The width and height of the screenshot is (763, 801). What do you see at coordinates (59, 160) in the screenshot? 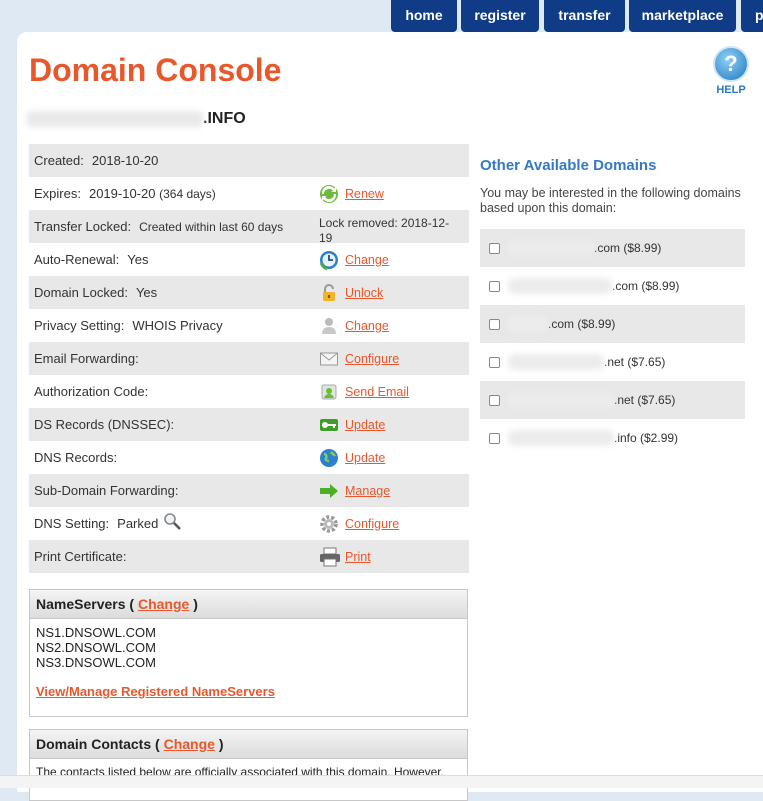
I see `created-label: Created:` at bounding box center [59, 160].